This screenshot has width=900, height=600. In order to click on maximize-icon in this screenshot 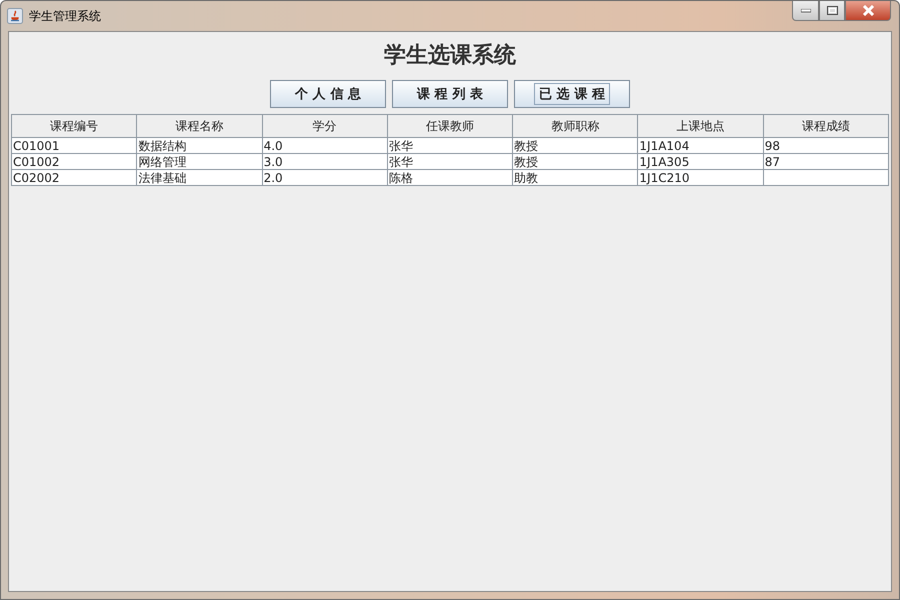, I will do `click(832, 10)`.